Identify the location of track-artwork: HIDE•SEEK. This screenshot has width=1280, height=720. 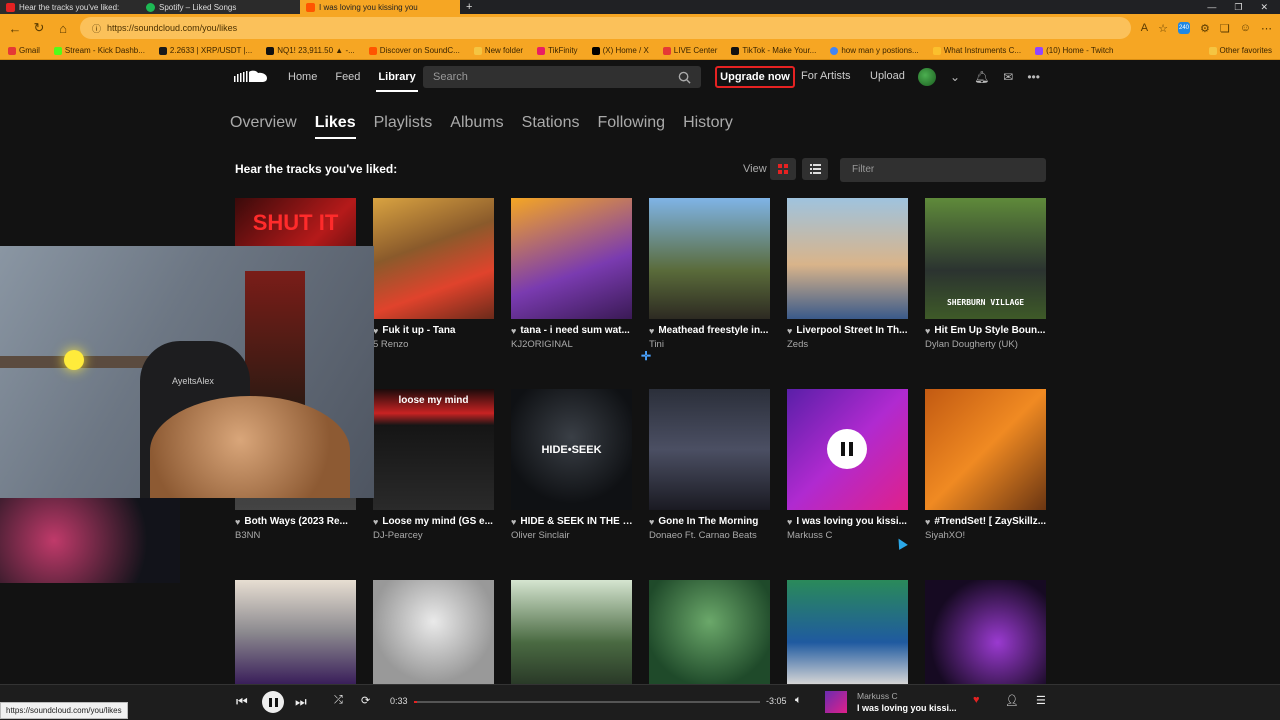
(571, 449).